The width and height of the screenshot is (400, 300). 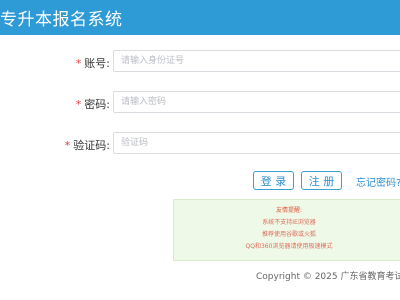 I want to click on account-input, so click(x=256, y=61).